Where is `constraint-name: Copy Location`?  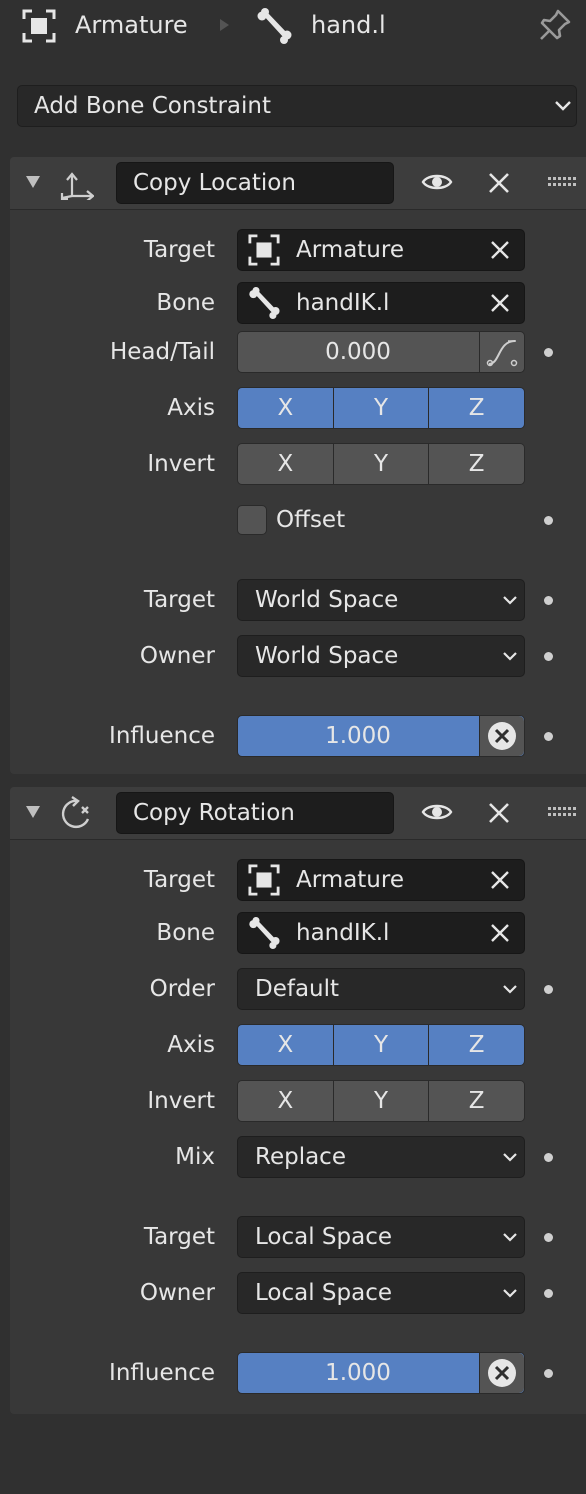
constraint-name: Copy Location is located at coordinates (214, 183).